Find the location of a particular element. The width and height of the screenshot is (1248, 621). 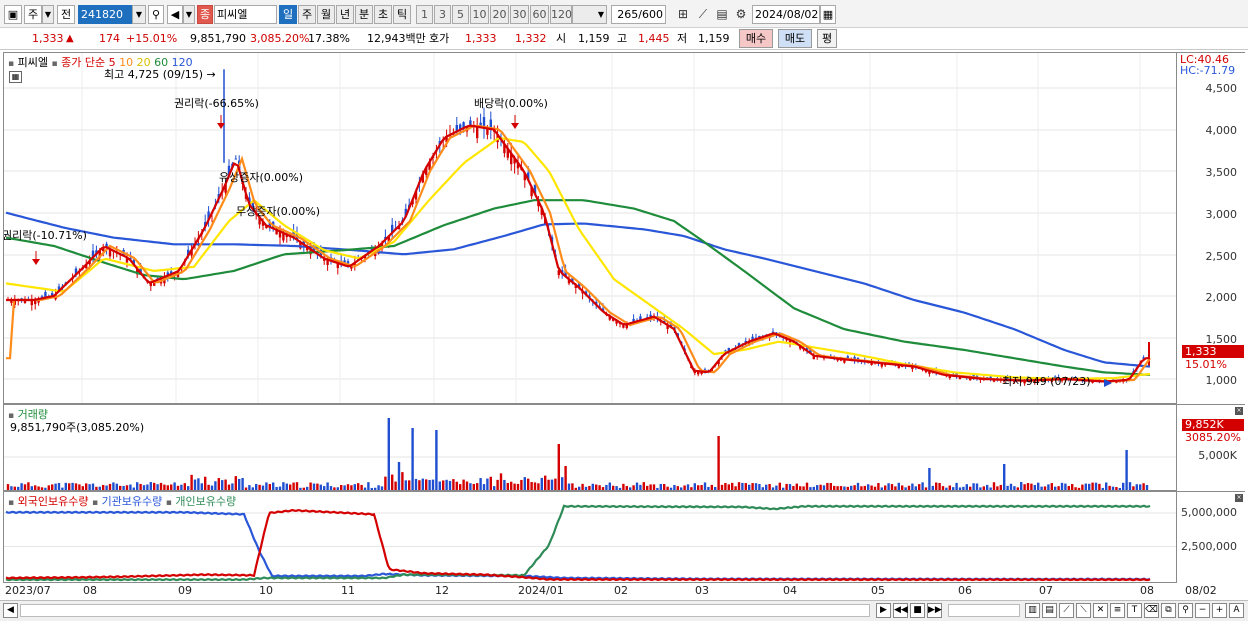

buy-button: 매수 is located at coordinates (756, 38).